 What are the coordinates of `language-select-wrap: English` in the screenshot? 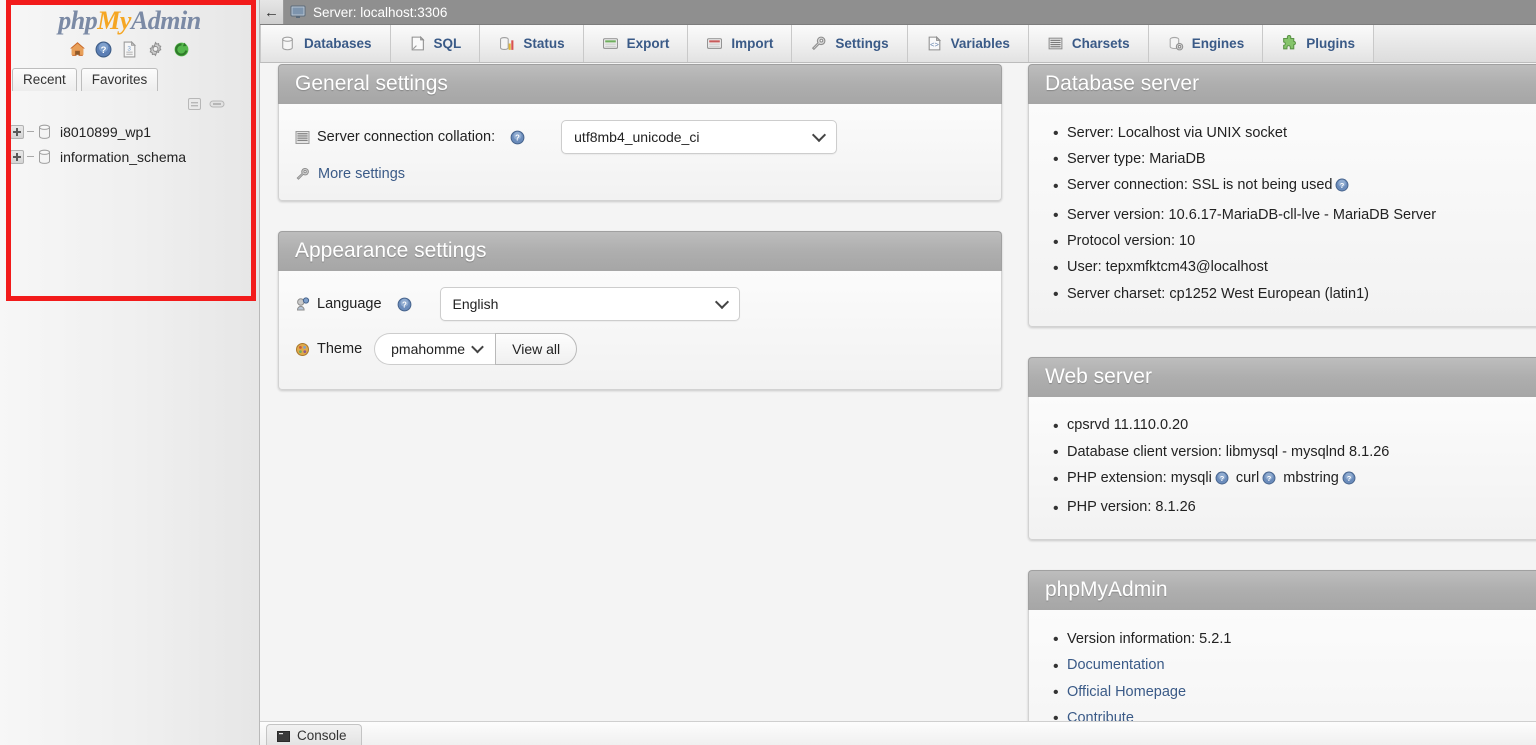 It's located at (589, 304).